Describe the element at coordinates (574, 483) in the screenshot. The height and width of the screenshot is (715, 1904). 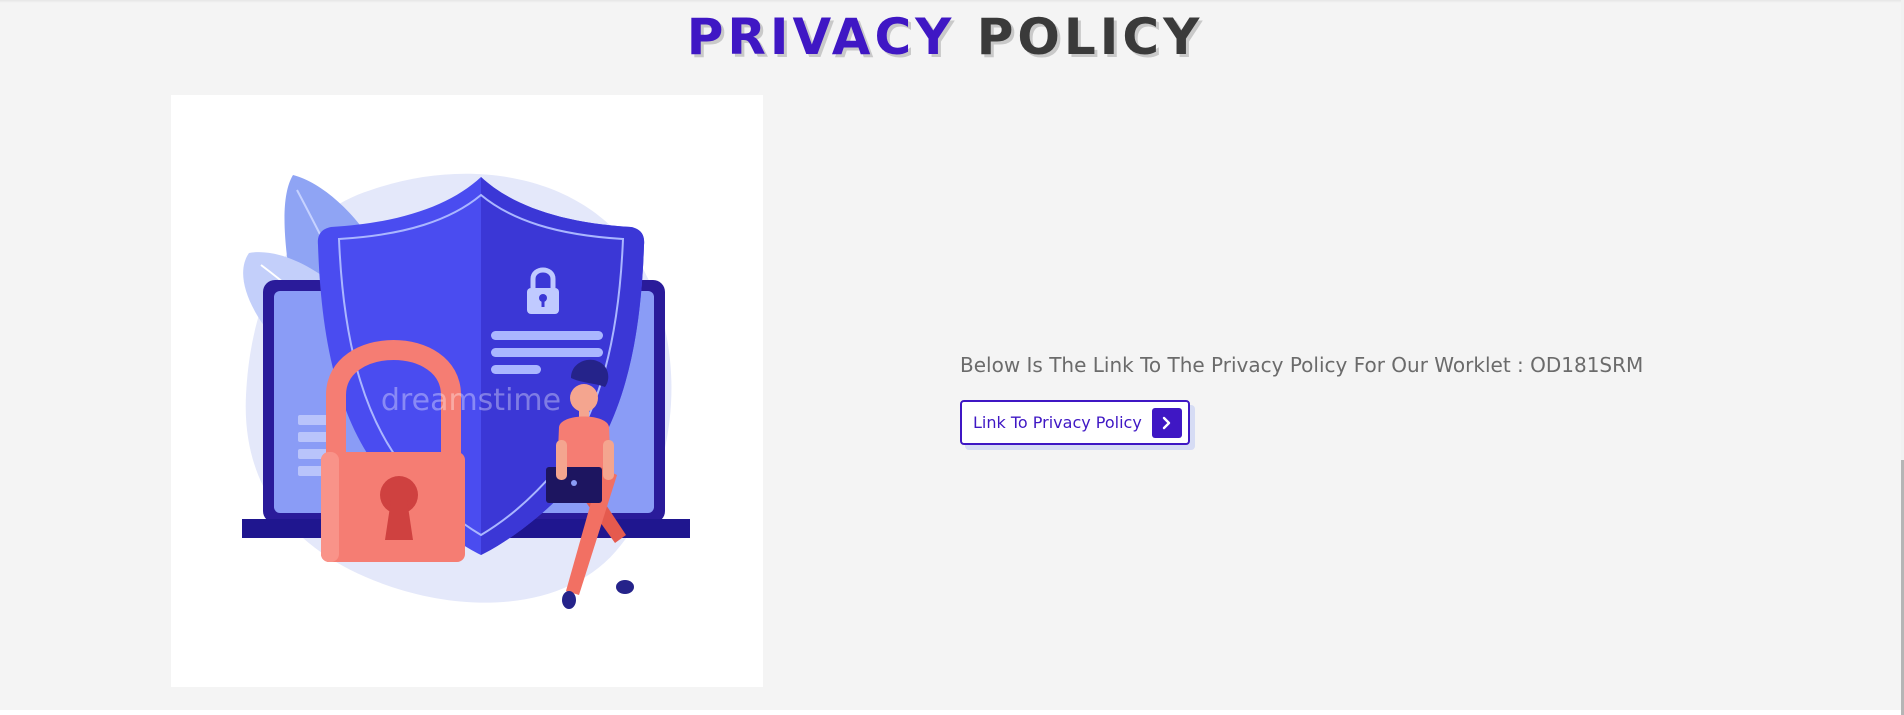
I see `person-laptop-logo` at that location.